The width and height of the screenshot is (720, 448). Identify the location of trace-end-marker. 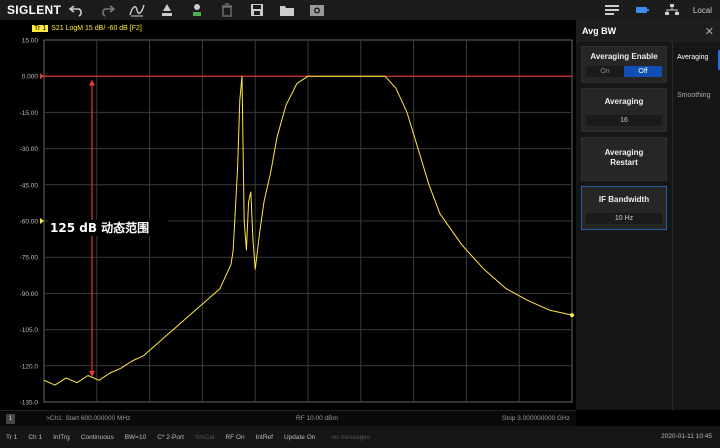
(572, 315).